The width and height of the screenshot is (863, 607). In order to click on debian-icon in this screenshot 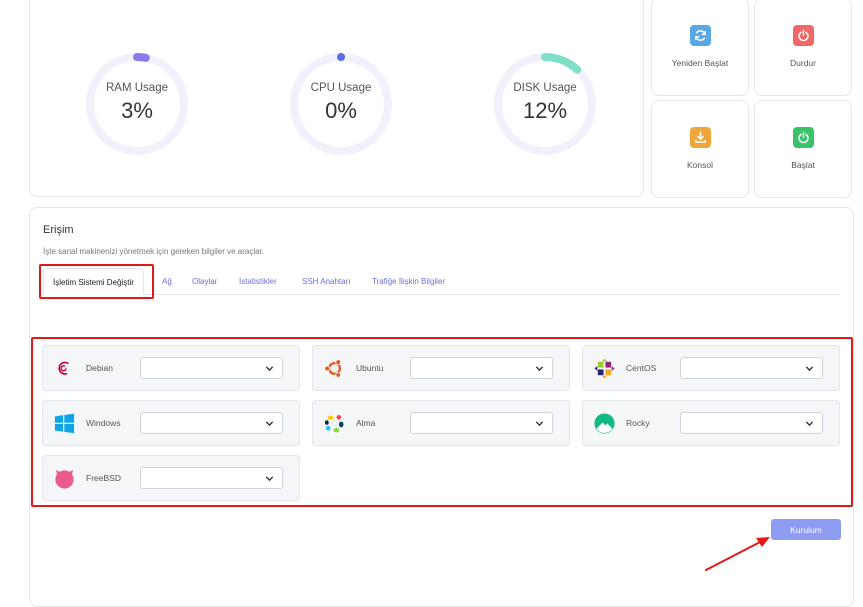, I will do `click(63, 368)`.